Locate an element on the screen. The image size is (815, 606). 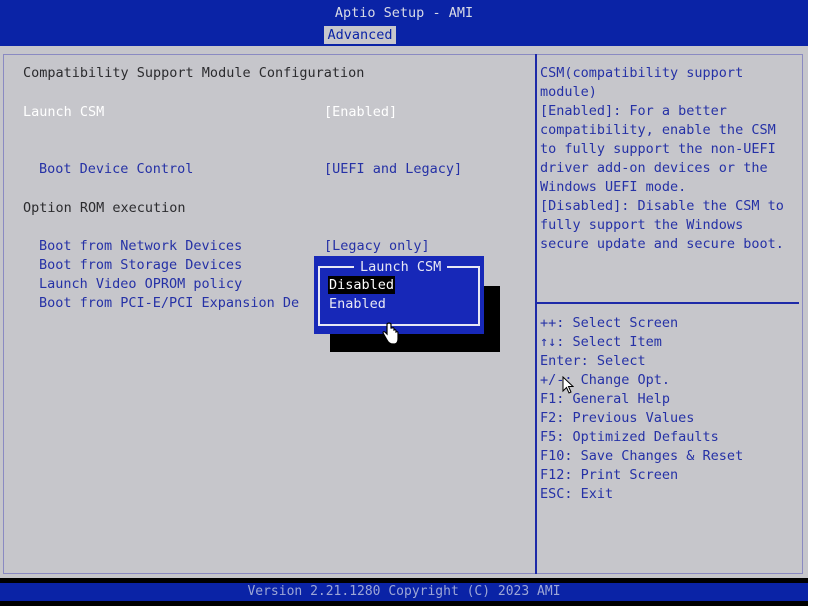
boot-network-value: [Legacy only] is located at coordinates (377, 246).